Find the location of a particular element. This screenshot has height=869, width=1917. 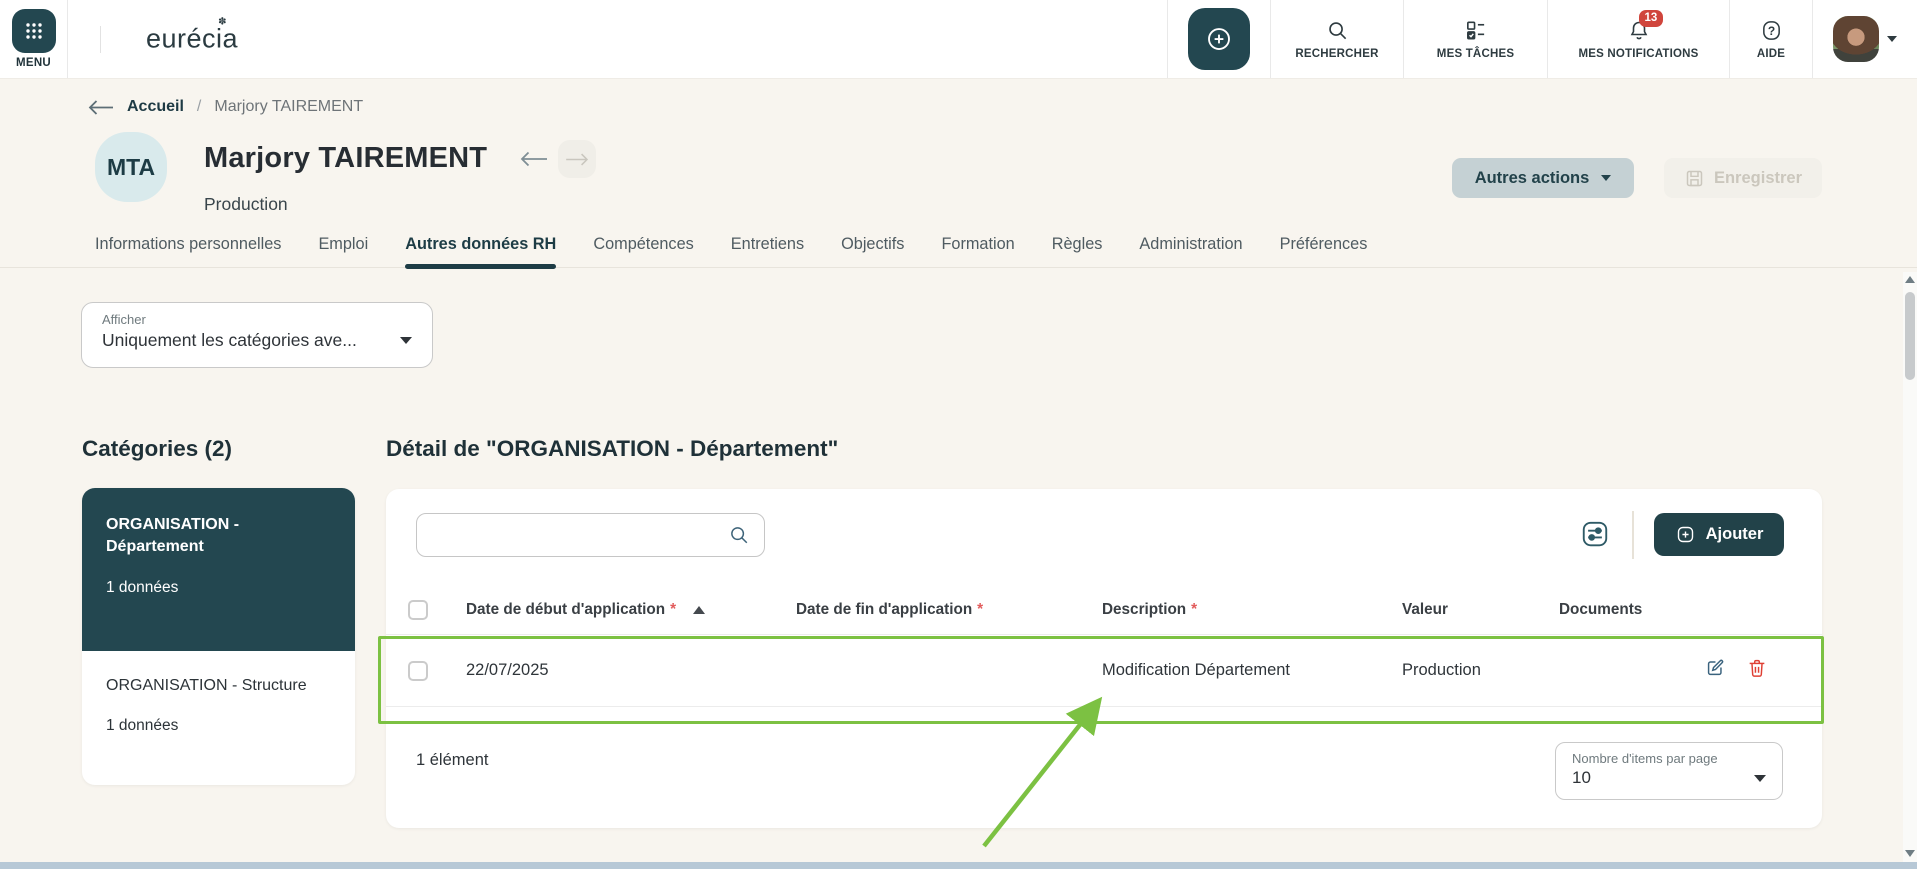

edit-button is located at coordinates (1715, 670).